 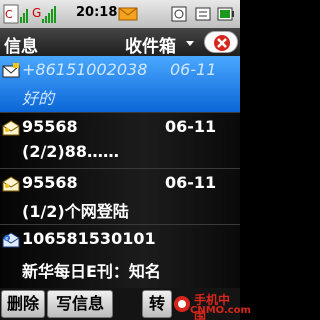 What do you see at coordinates (150, 44) in the screenshot?
I see `folder-selector: 收件箱` at bounding box center [150, 44].